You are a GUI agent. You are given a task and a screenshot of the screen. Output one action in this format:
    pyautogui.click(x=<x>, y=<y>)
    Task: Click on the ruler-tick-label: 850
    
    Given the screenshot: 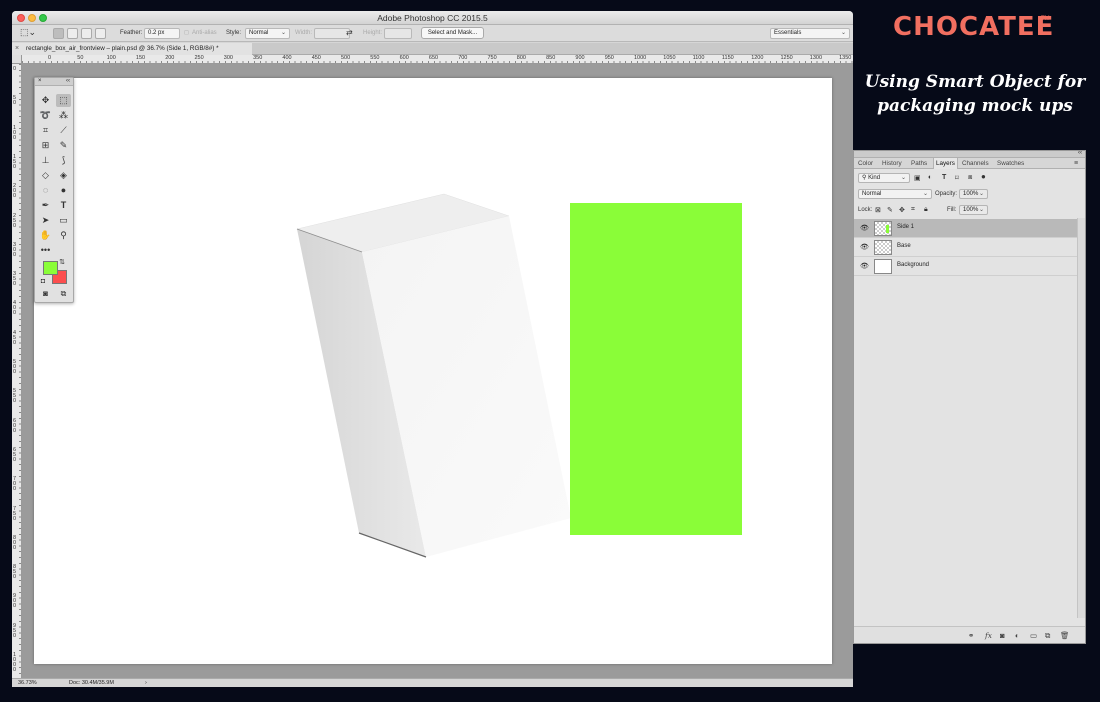 What is the action you would take?
    pyautogui.click(x=15, y=572)
    